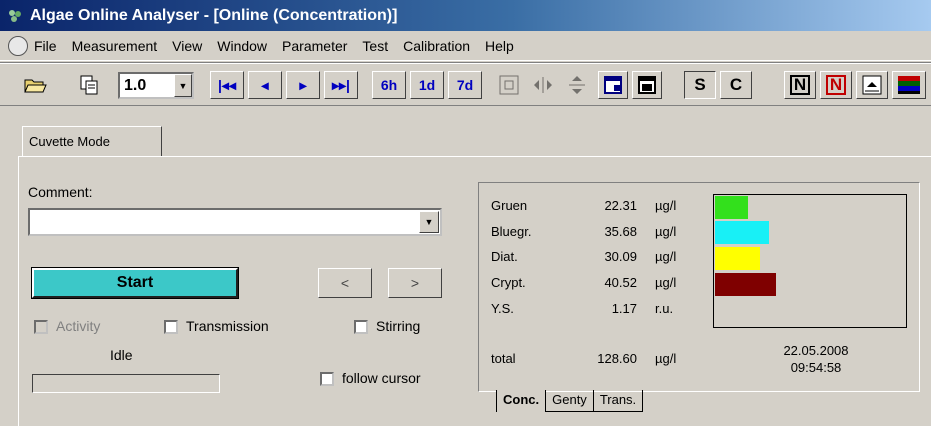 Image resolution: width=931 pixels, height=426 pixels. I want to click on menu-view: View, so click(187, 46).